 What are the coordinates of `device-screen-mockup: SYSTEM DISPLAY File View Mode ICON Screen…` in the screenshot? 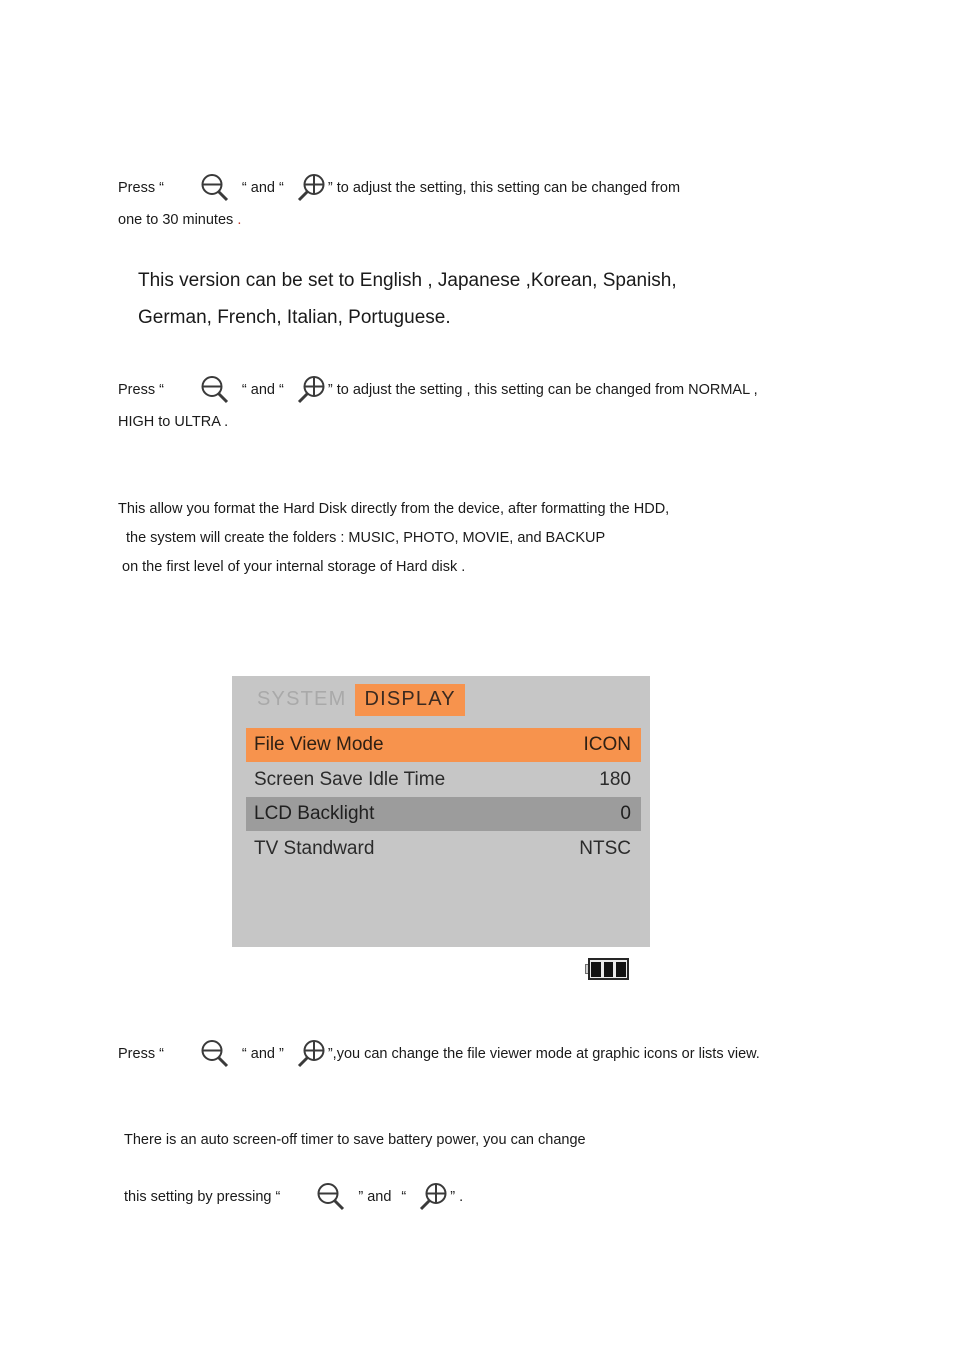 It's located at (441, 834).